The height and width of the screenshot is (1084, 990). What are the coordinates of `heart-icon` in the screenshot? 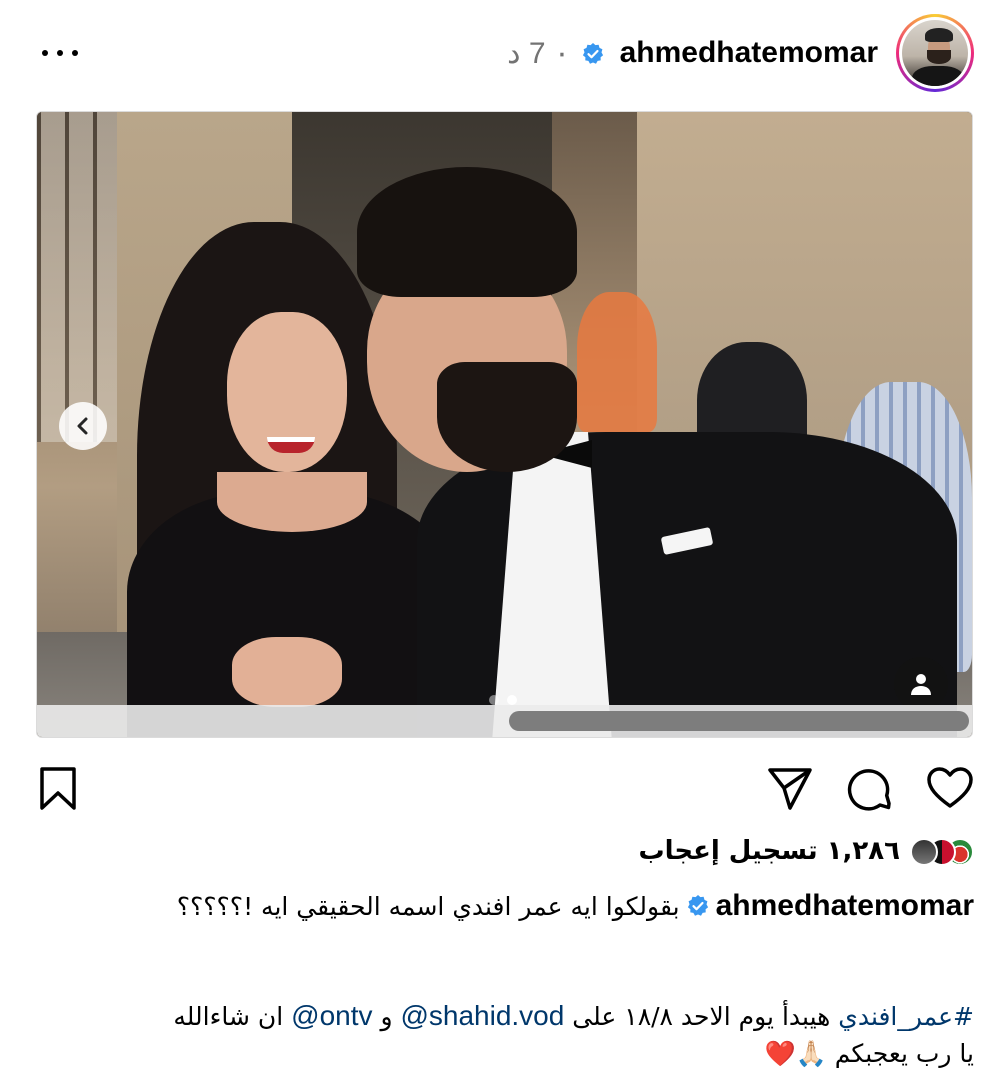 It's located at (950, 787).